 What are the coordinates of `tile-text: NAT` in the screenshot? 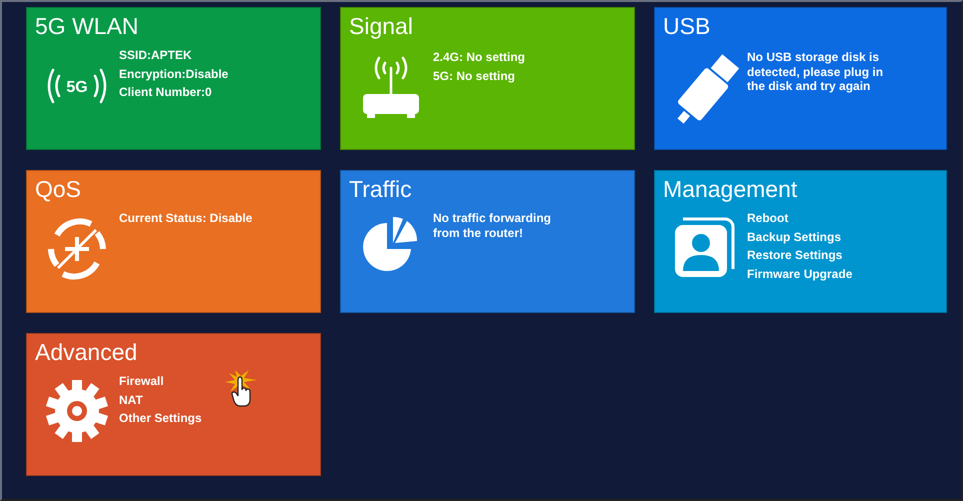 It's located at (131, 399).